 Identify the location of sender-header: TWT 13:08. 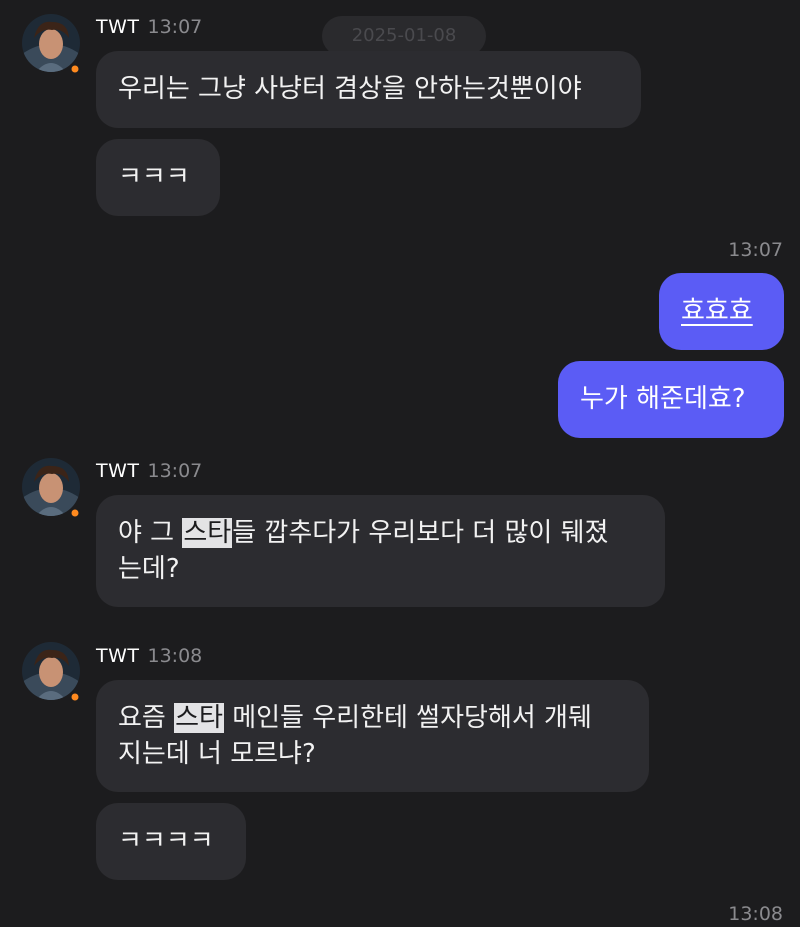
(149, 656).